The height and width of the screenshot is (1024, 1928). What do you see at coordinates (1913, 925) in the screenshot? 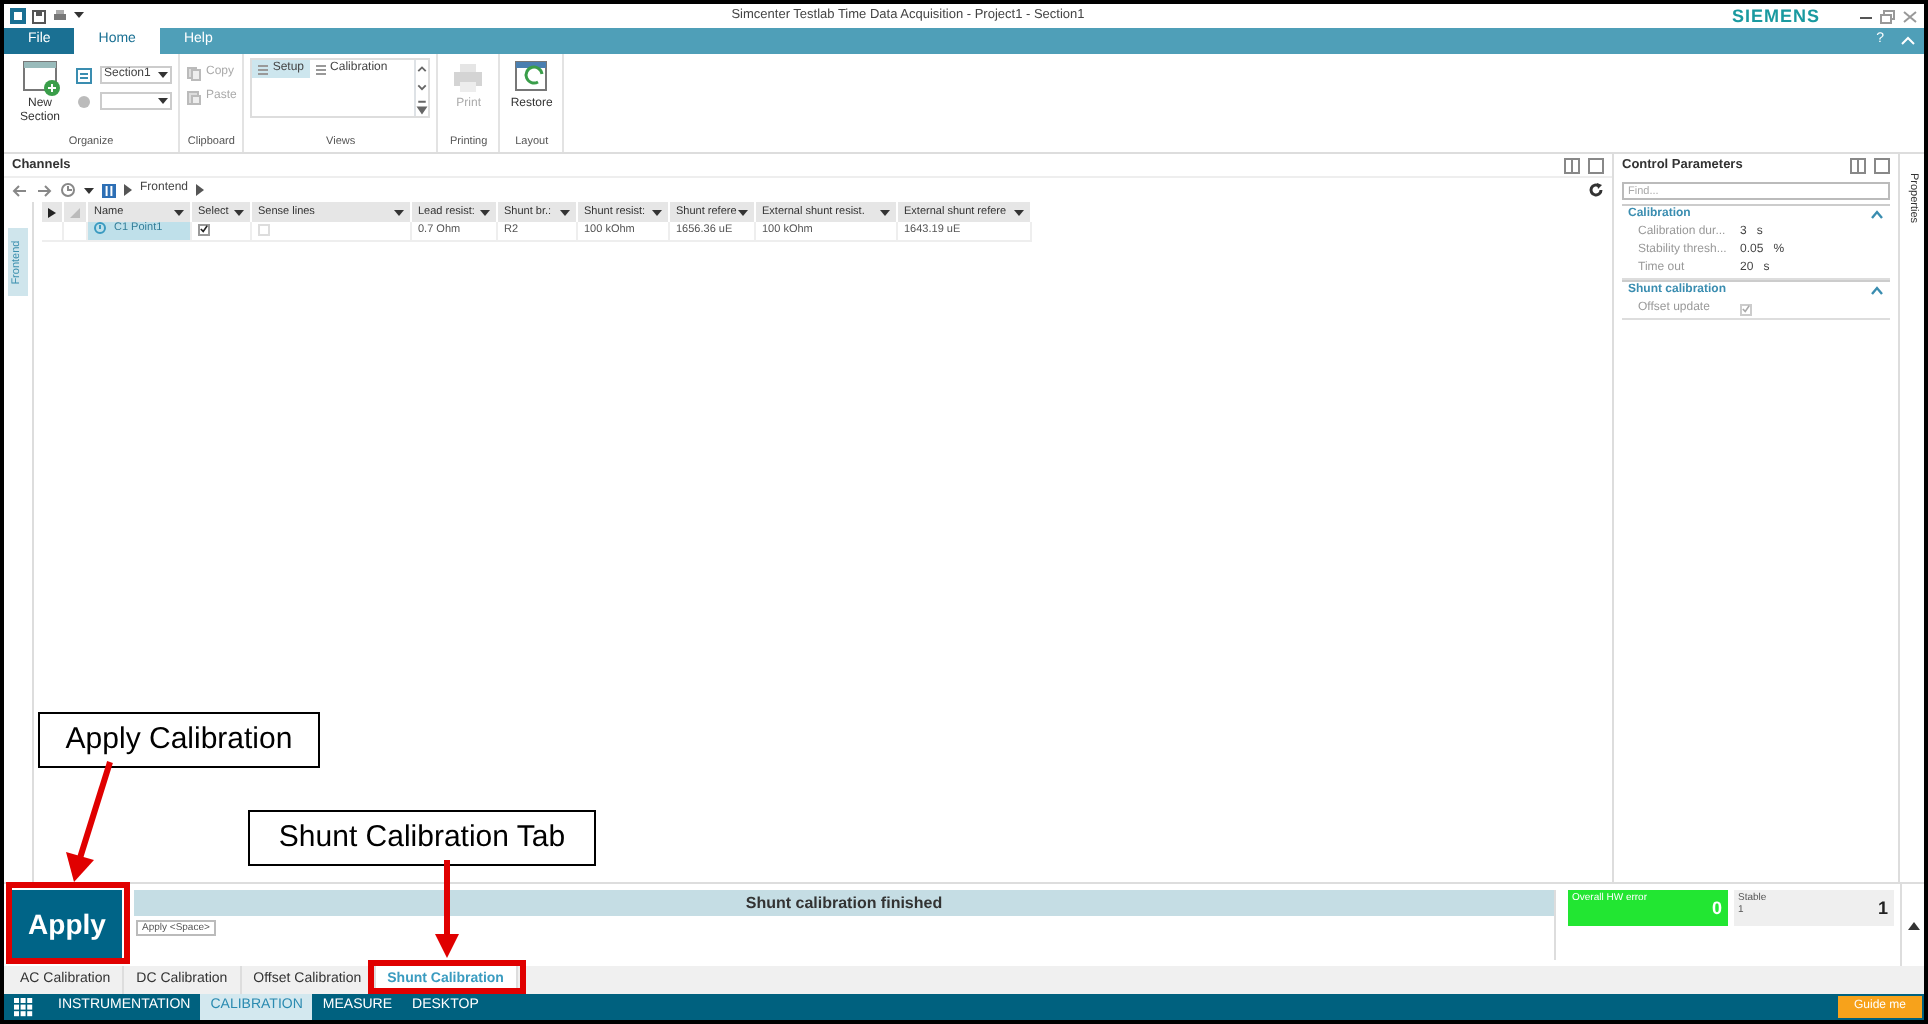
I see `scroll-up-icon` at bounding box center [1913, 925].